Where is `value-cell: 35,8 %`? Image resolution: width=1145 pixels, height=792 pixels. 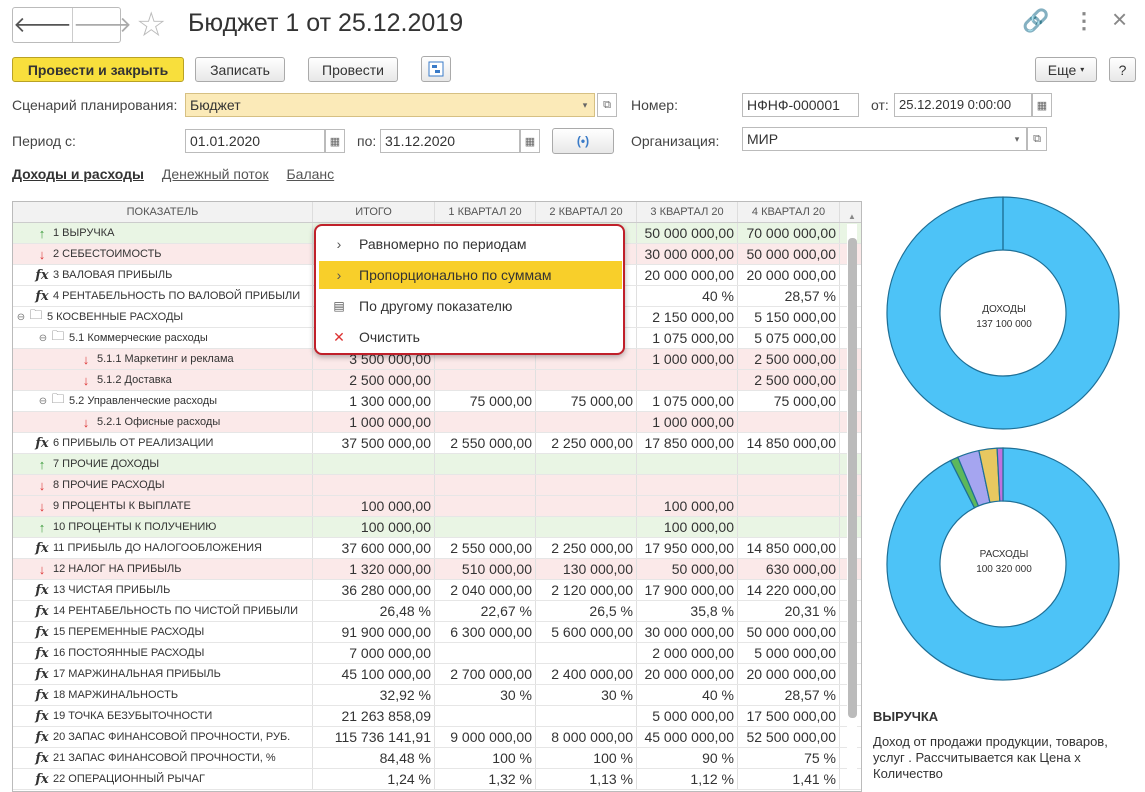
value-cell: 35,8 % is located at coordinates (687, 611).